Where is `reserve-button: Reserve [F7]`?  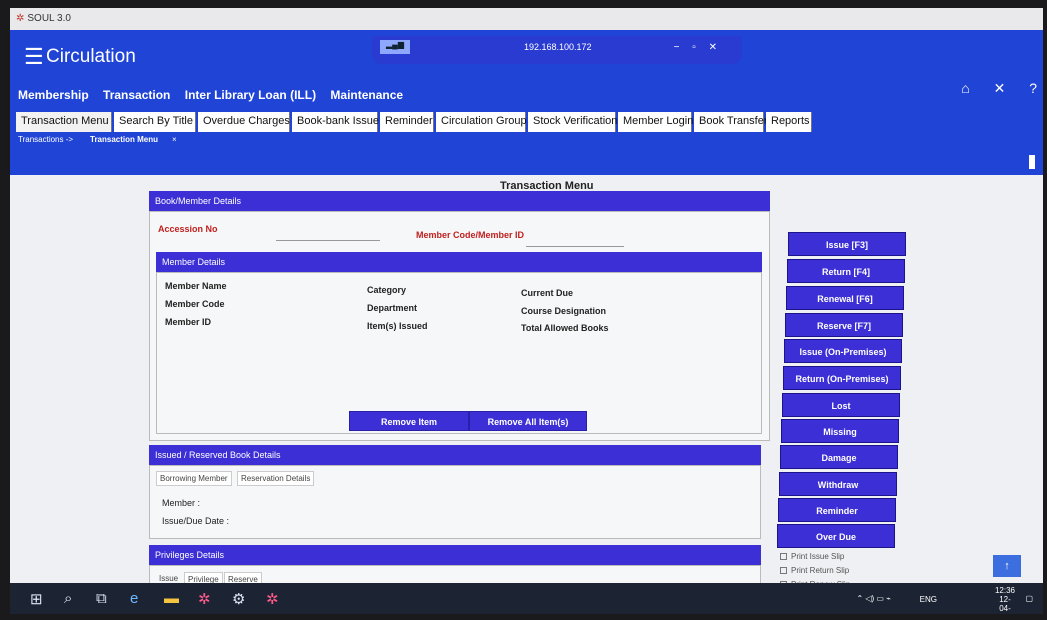
reserve-button: Reserve [F7] is located at coordinates (844, 325).